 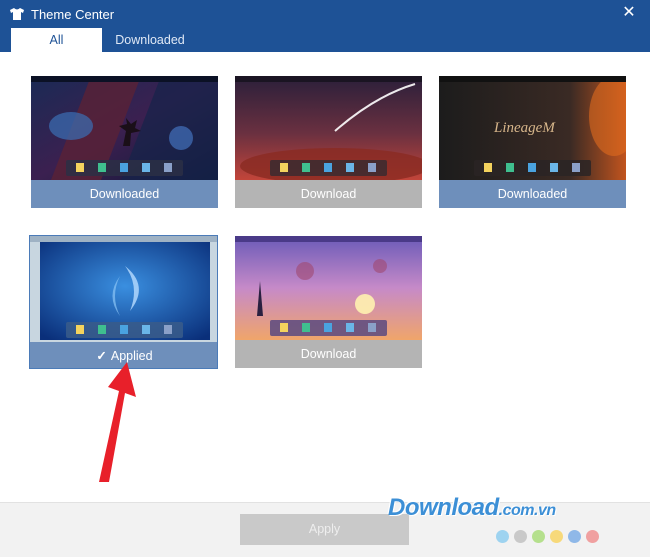 I want to click on lineage-logo: LineageM, so click(x=524, y=128).